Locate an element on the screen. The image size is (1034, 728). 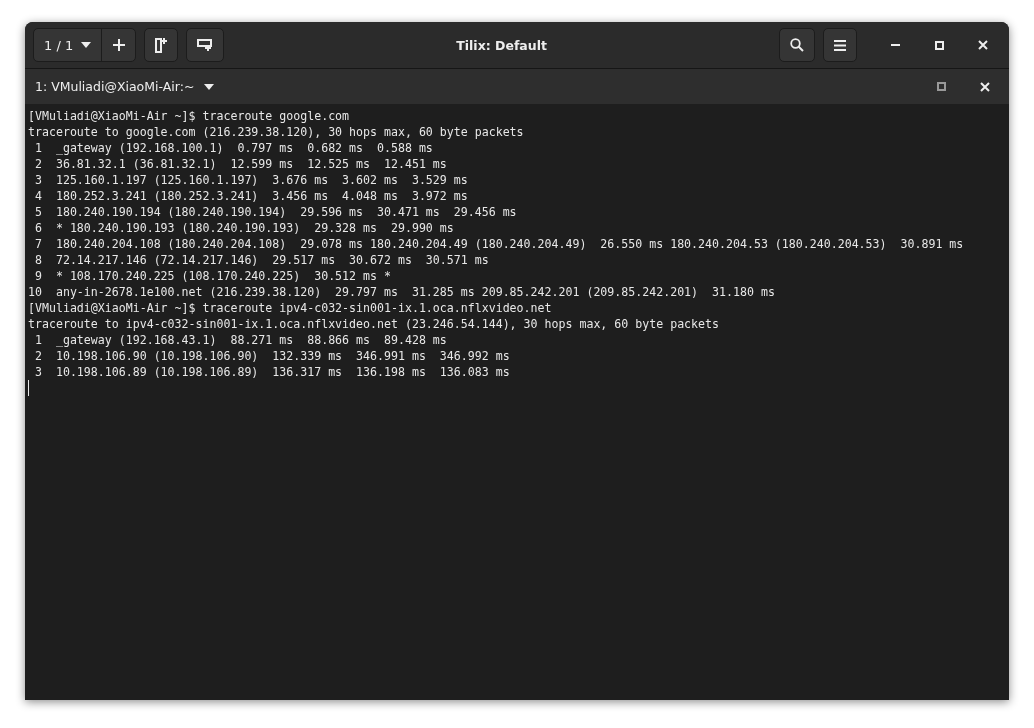
minimize-icon is located at coordinates (895, 45).